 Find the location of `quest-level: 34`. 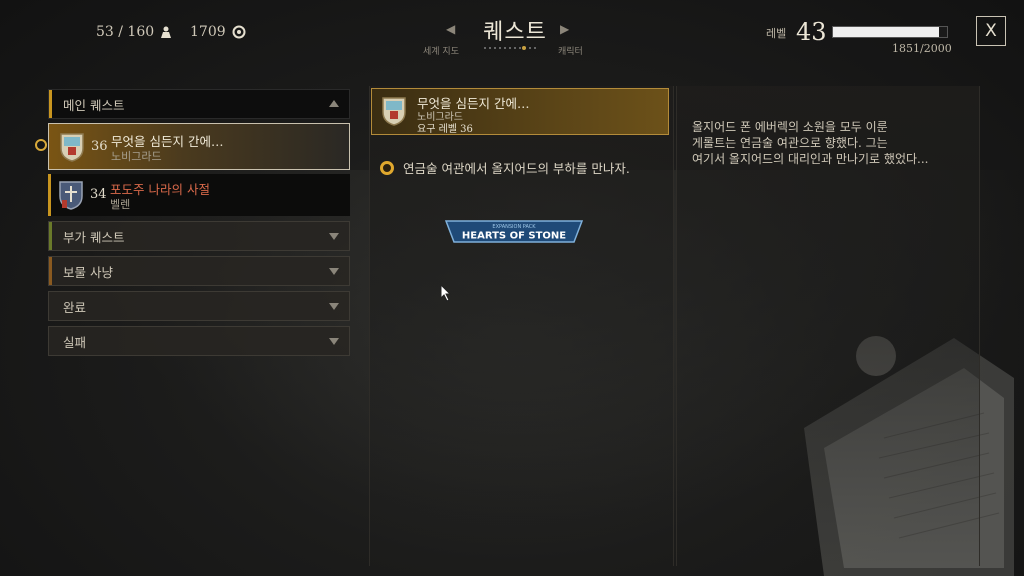

quest-level: 34 is located at coordinates (98, 194).